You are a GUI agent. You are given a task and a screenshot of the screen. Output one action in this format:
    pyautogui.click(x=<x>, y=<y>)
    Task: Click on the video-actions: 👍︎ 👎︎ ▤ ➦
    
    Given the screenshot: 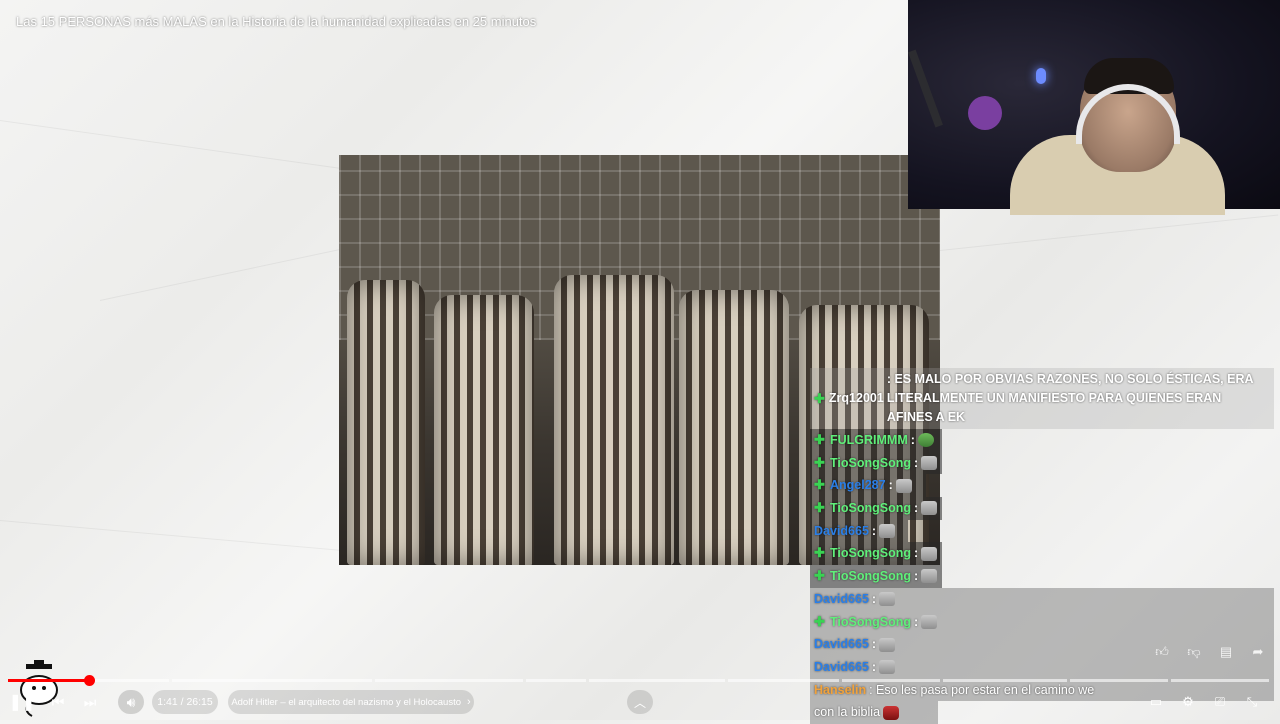 What is the action you would take?
    pyautogui.click(x=1210, y=653)
    